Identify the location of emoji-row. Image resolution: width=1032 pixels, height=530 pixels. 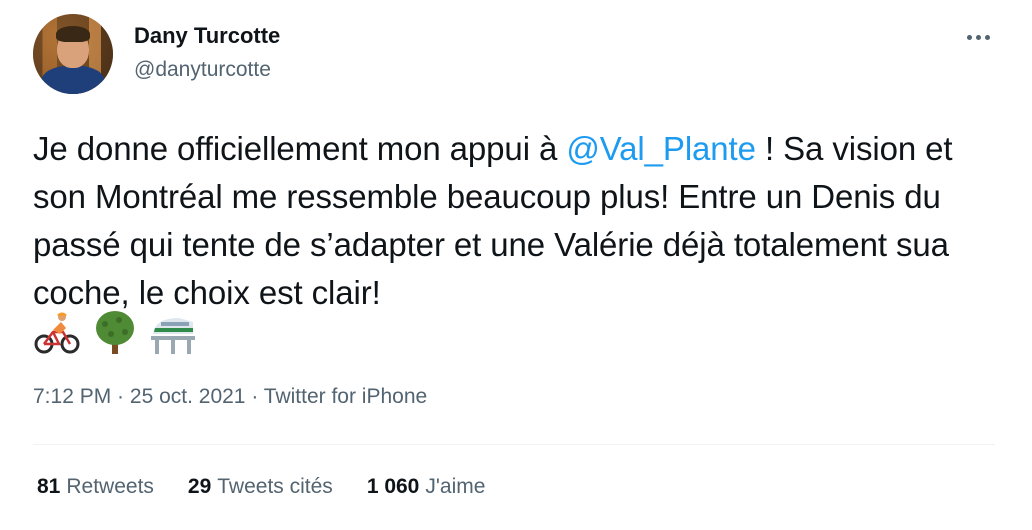
(115, 332).